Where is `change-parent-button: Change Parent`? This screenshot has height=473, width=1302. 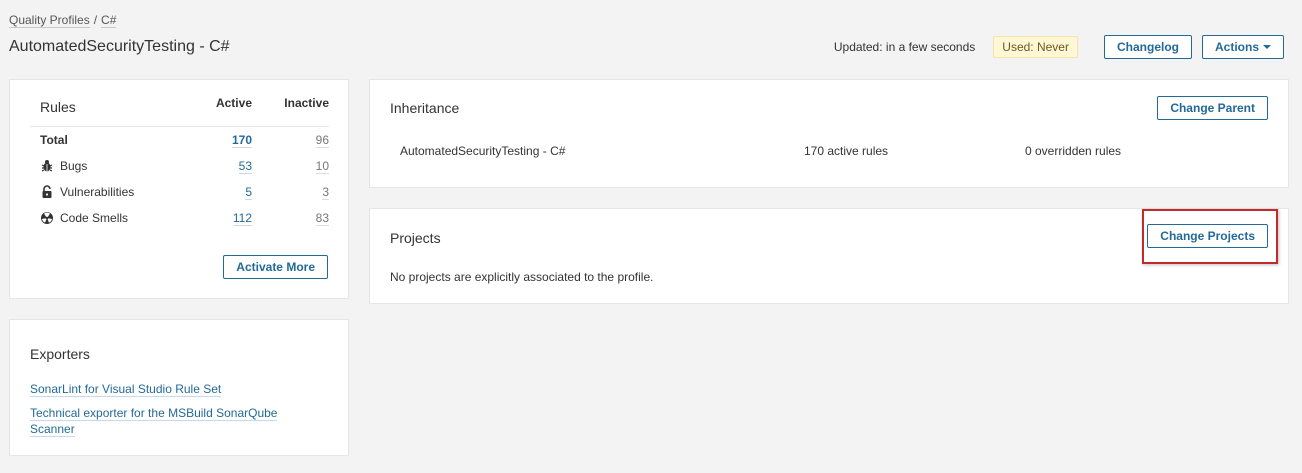
change-parent-button: Change Parent is located at coordinates (1212, 108).